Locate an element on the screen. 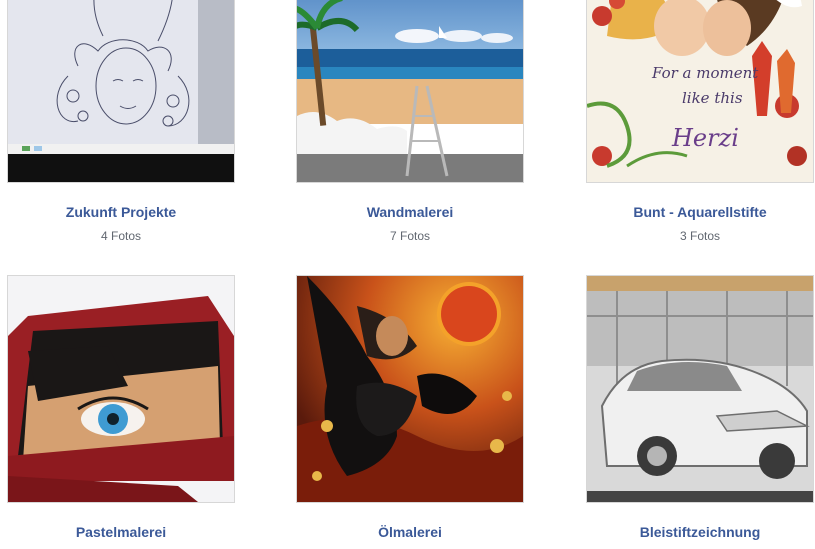 Image resolution: width=815 pixels, height=549 pixels. album-title-link: Pastelmalerei is located at coordinates (121, 532).